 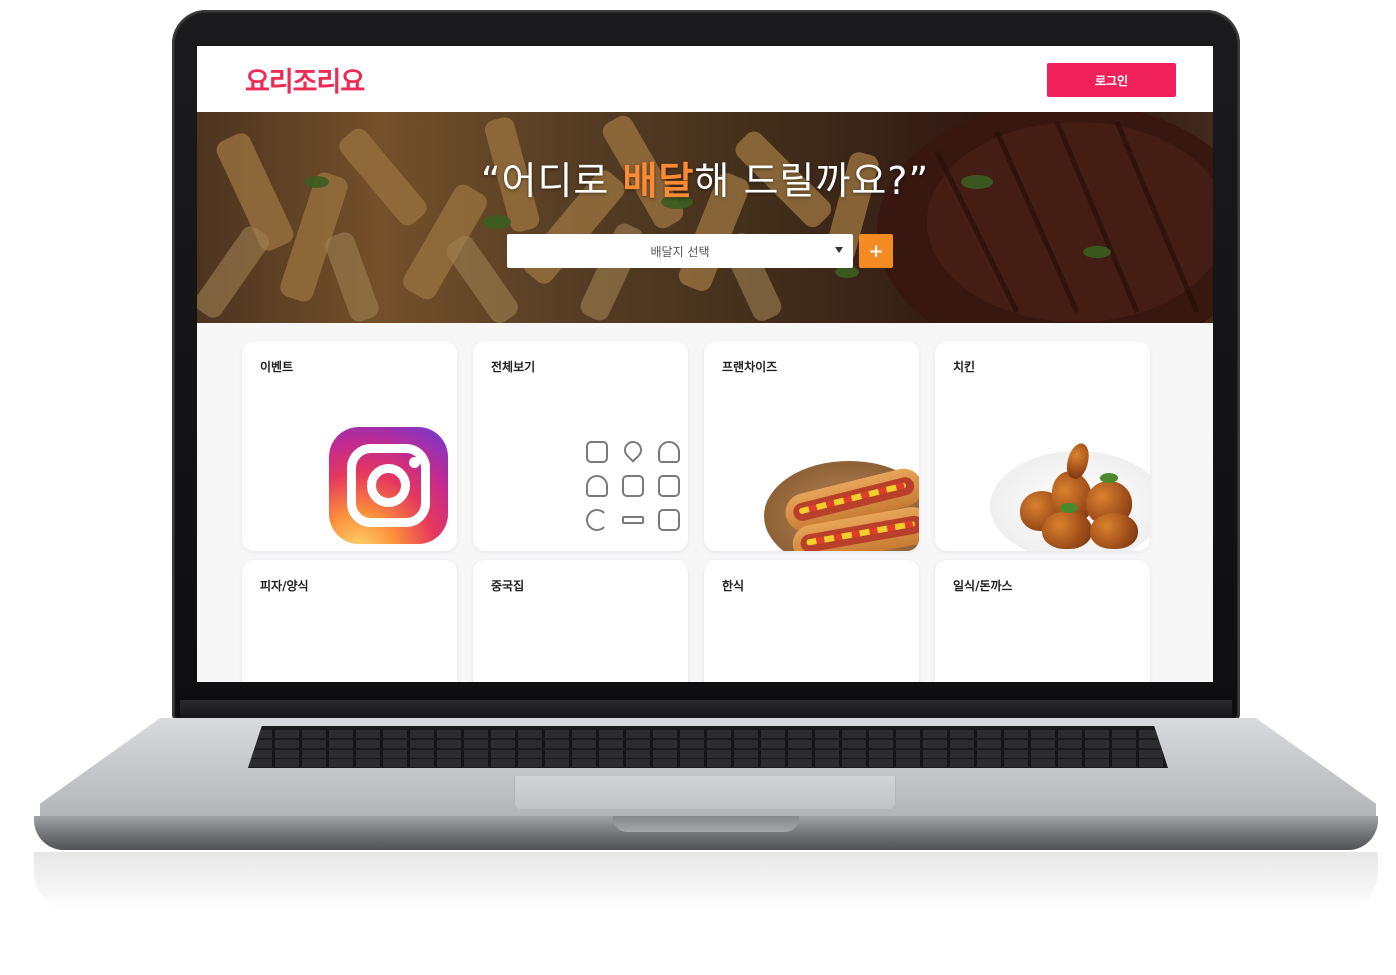 What do you see at coordinates (388, 485) in the screenshot?
I see `instagram-icon` at bounding box center [388, 485].